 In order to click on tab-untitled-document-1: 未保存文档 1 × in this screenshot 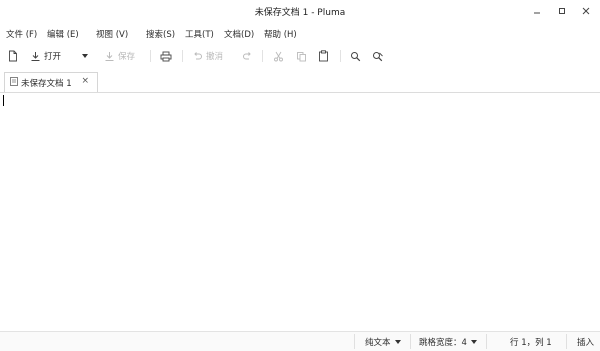, I will do `click(51, 82)`.